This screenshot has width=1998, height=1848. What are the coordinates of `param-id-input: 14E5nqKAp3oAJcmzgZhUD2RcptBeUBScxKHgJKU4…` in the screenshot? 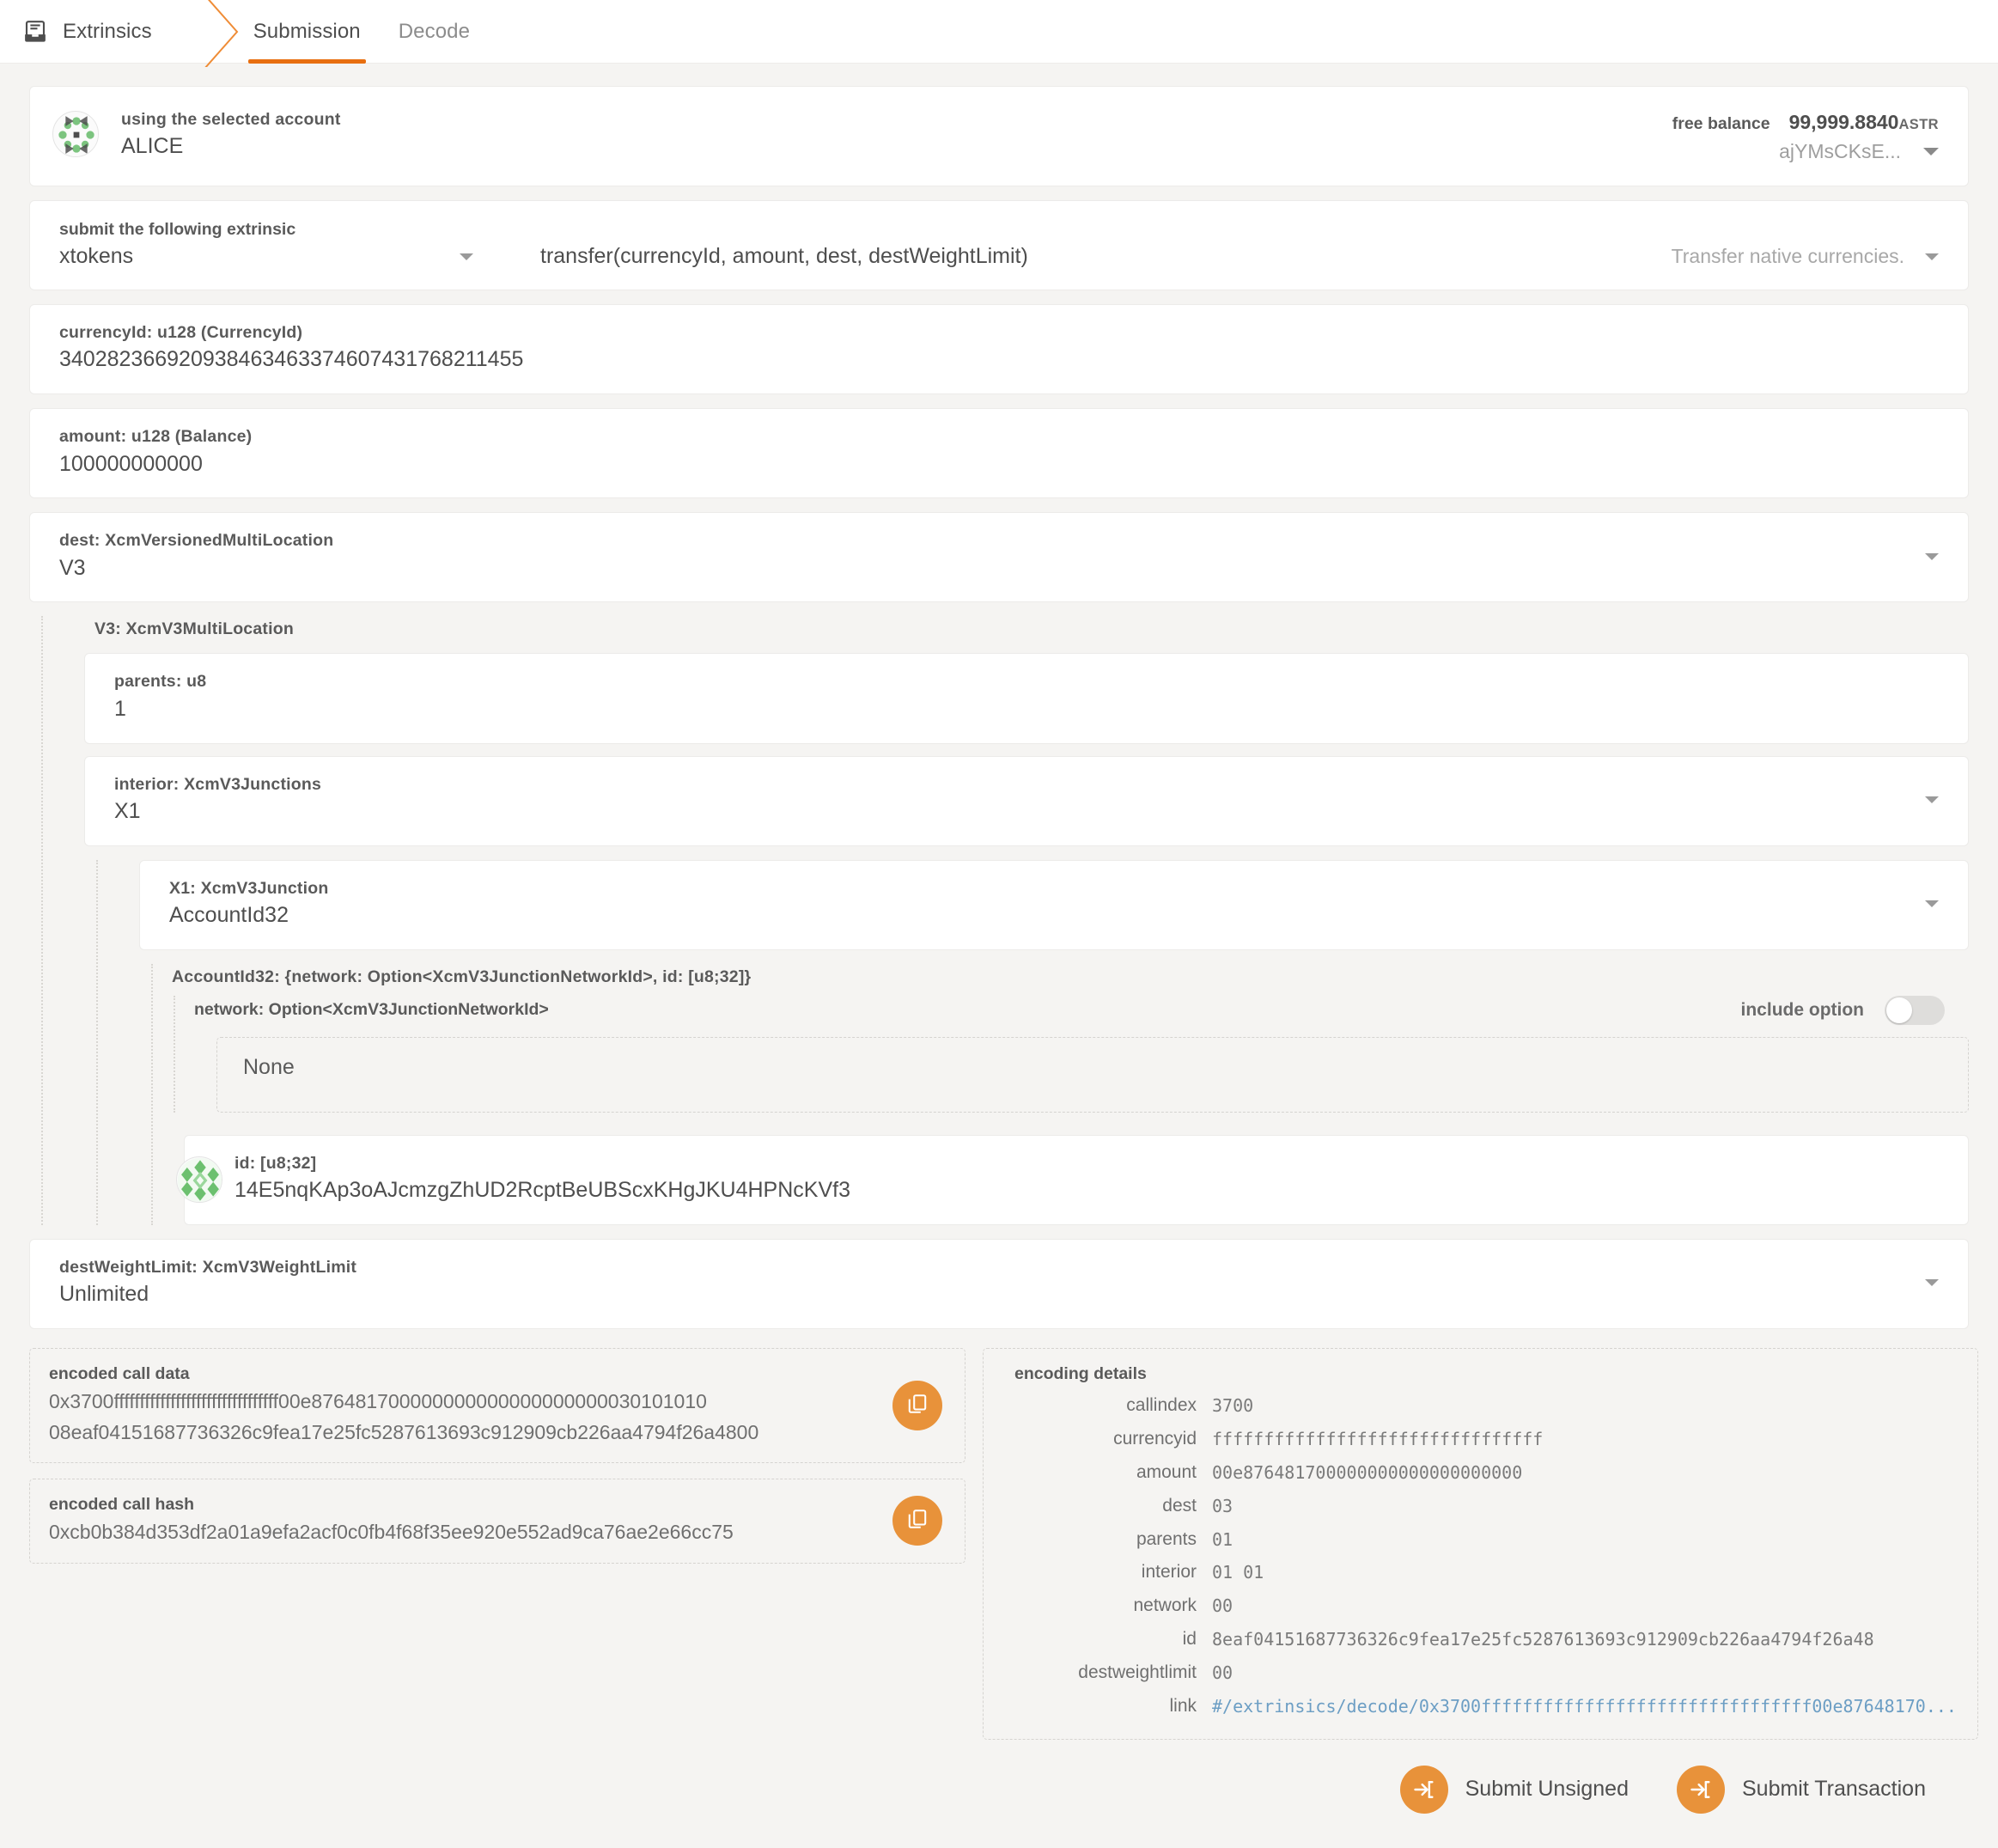 It's located at (1087, 1190).